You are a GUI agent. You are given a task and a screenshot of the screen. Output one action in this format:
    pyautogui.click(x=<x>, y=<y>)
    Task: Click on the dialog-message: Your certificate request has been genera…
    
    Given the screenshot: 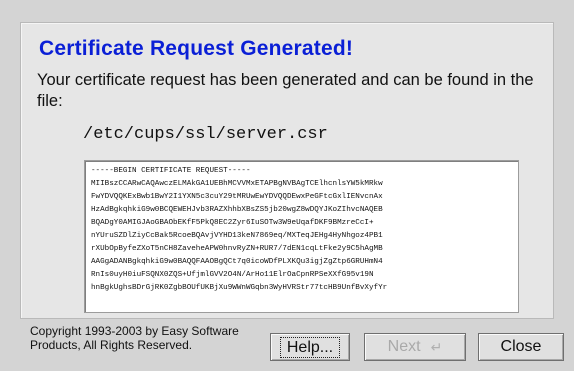 What is the action you would take?
    pyautogui.click(x=285, y=90)
    